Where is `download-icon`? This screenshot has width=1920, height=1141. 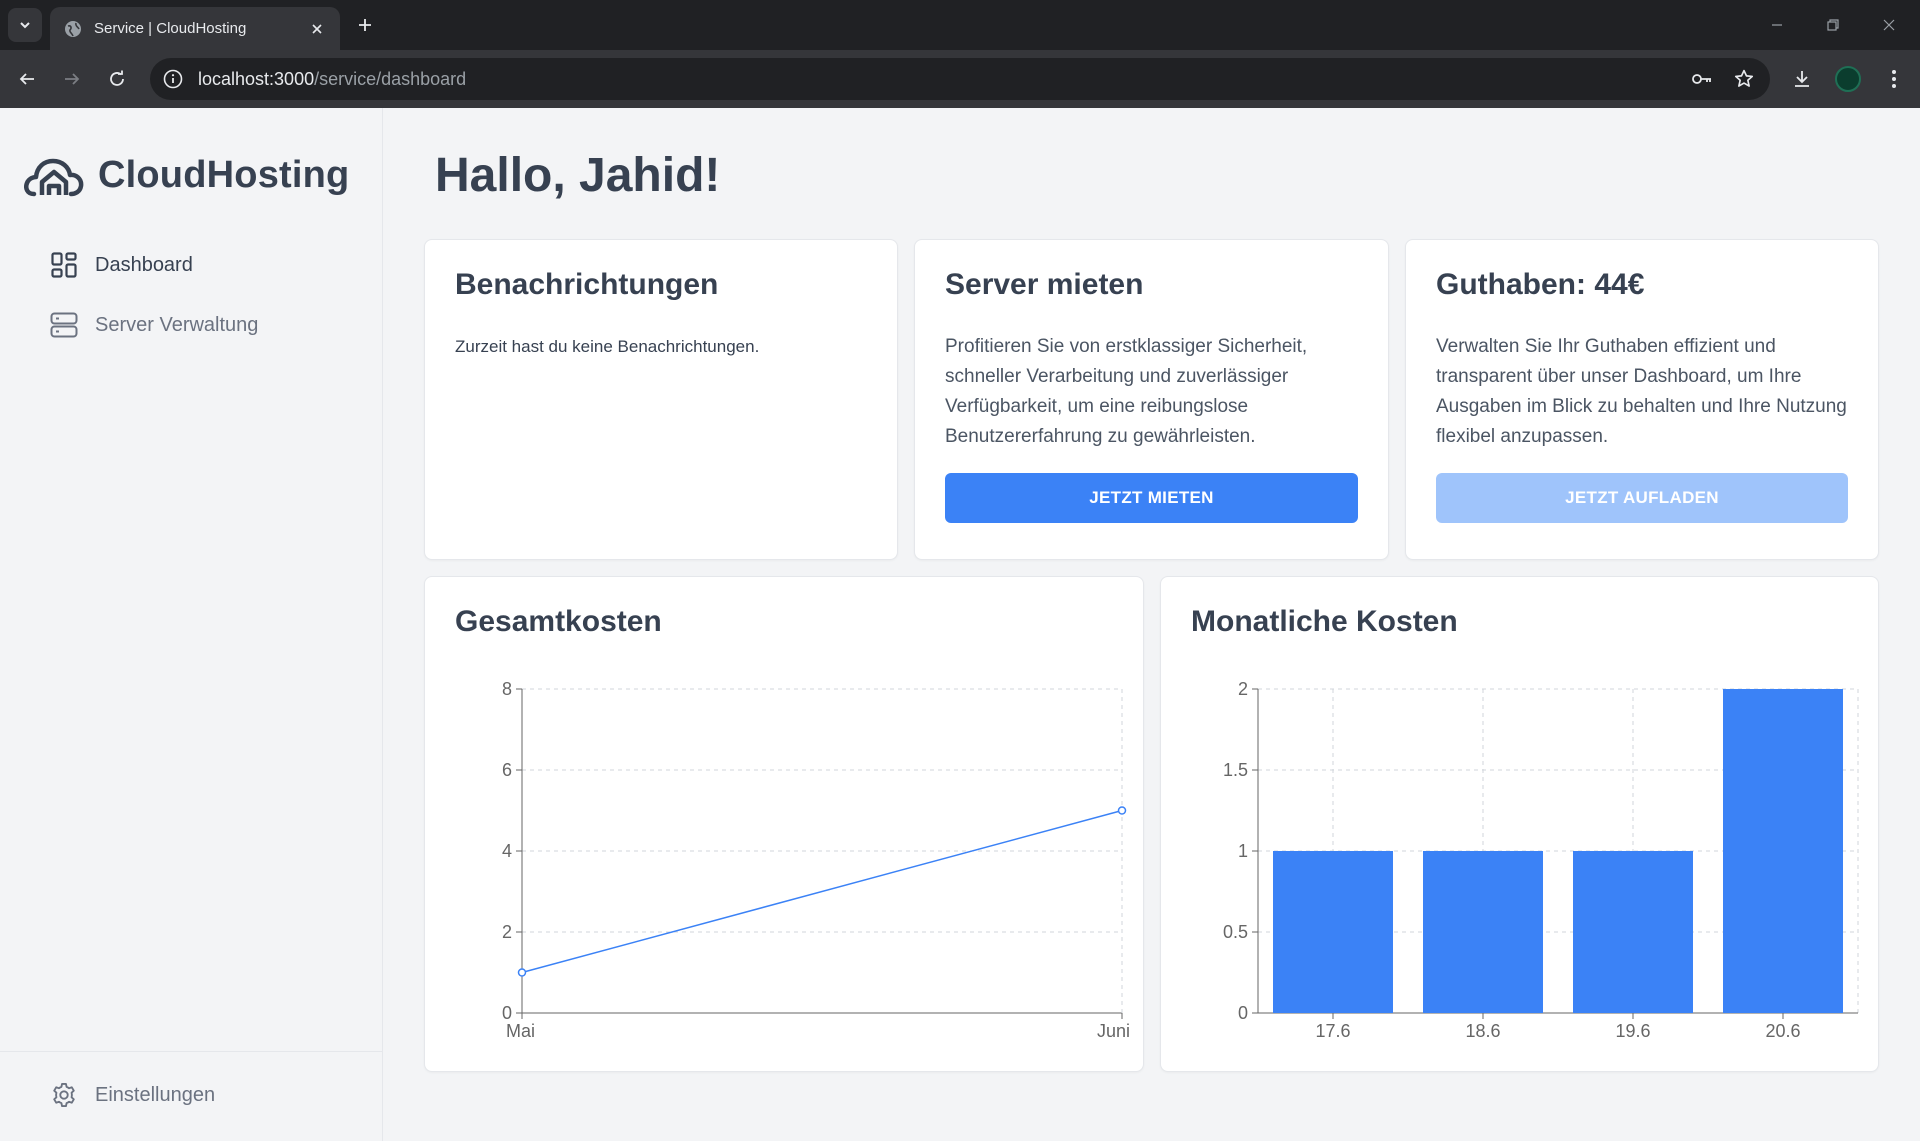
download-icon is located at coordinates (1802, 79).